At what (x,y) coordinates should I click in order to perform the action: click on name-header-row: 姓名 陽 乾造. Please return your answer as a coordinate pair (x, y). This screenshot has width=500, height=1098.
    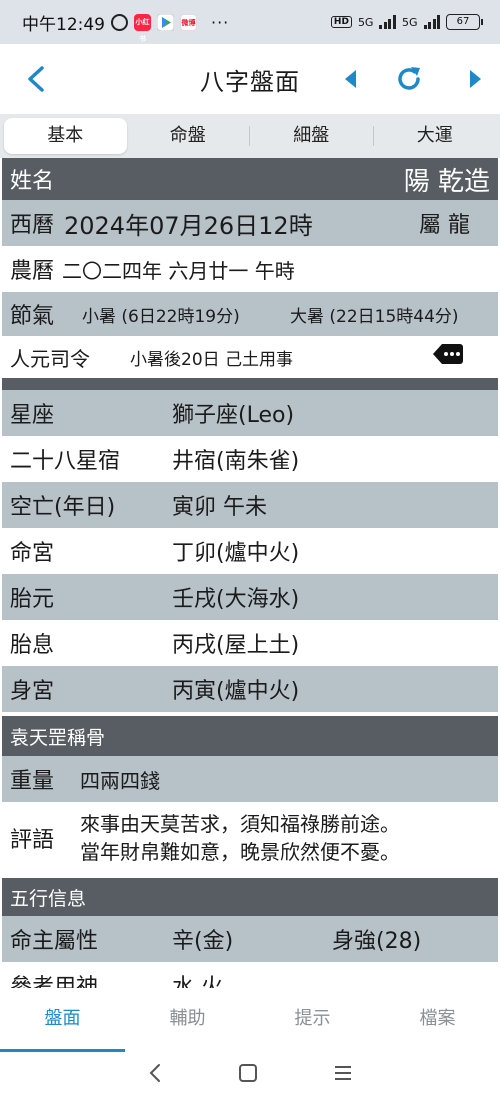
    Looking at the image, I should click on (250, 179).